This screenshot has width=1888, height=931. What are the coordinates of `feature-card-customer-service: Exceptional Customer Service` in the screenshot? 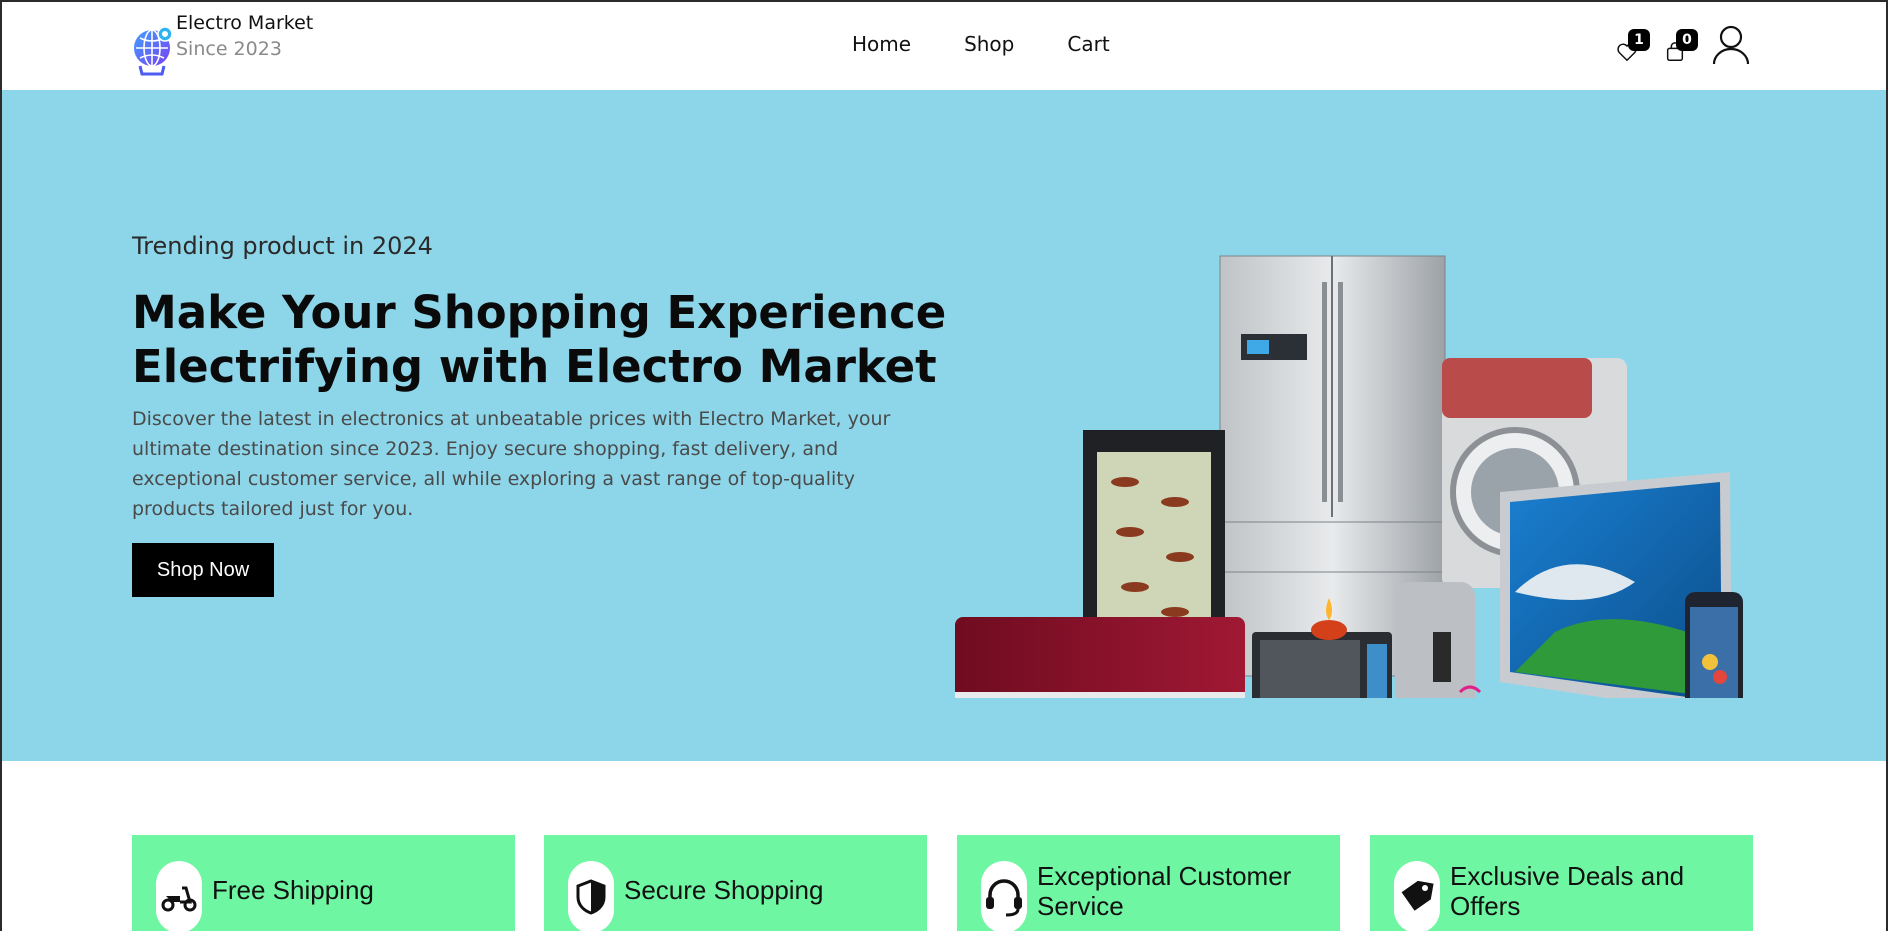 It's located at (1148, 883).